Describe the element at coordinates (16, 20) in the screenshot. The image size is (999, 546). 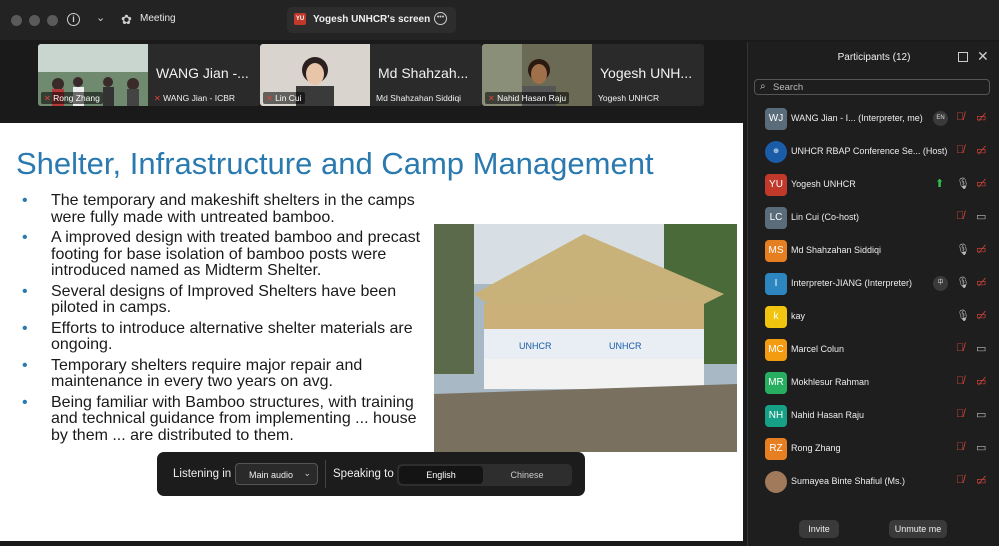
I see `close-window-button` at that location.